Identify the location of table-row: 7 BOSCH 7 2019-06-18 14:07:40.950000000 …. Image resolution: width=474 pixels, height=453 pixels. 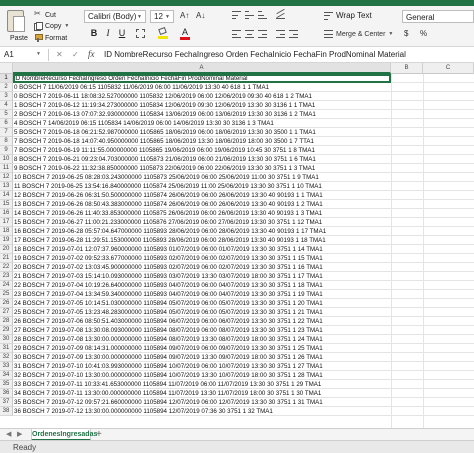
(243, 141).